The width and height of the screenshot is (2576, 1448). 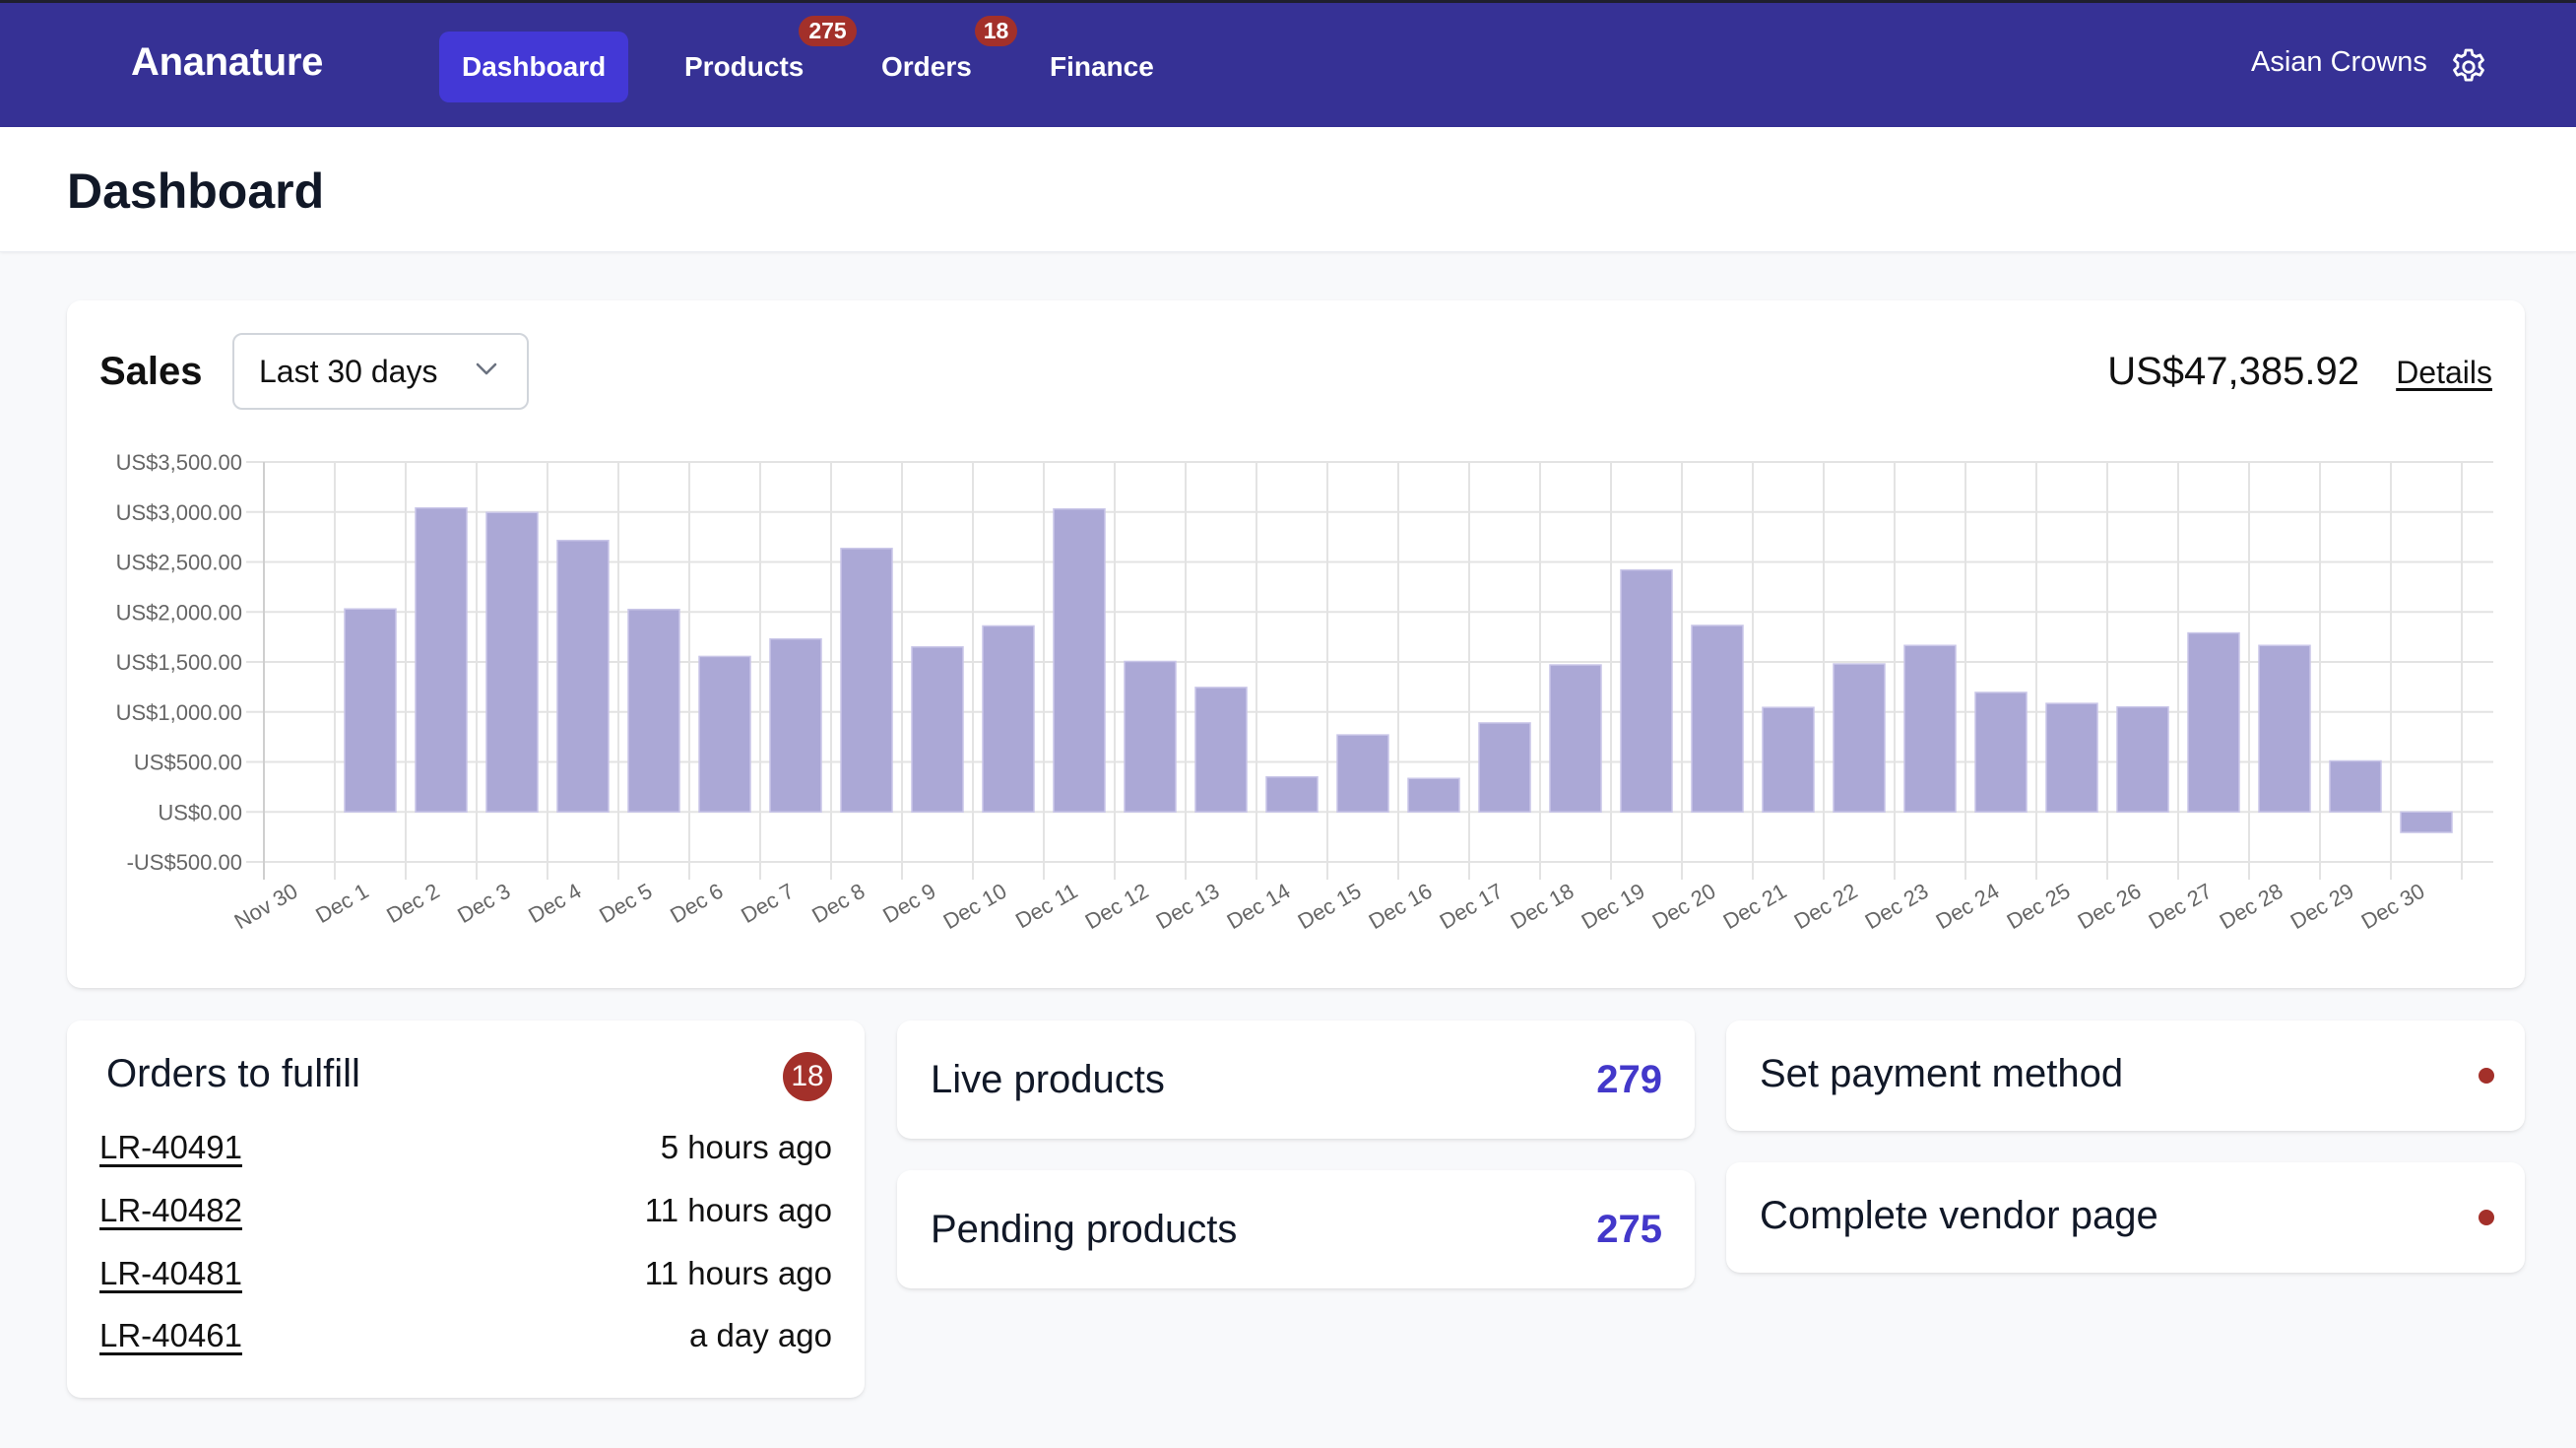 I want to click on x-tick-label: Dec 7, so click(x=767, y=903).